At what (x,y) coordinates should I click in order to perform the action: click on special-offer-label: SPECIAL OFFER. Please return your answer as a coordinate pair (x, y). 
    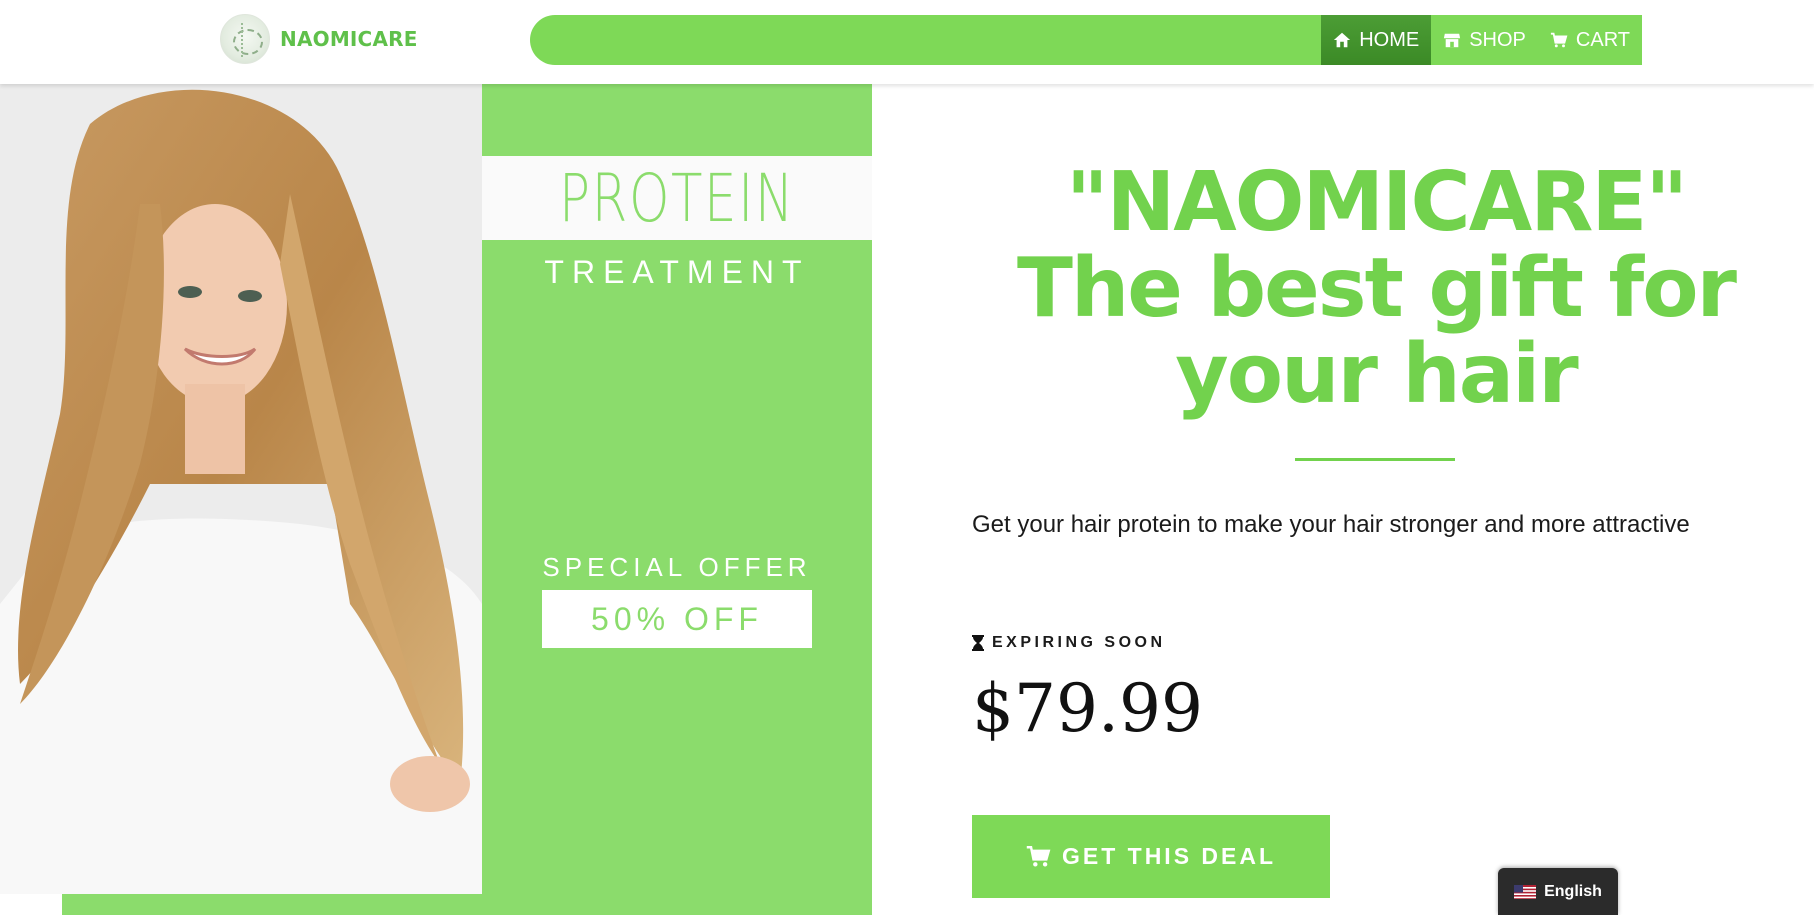
    Looking at the image, I should click on (677, 567).